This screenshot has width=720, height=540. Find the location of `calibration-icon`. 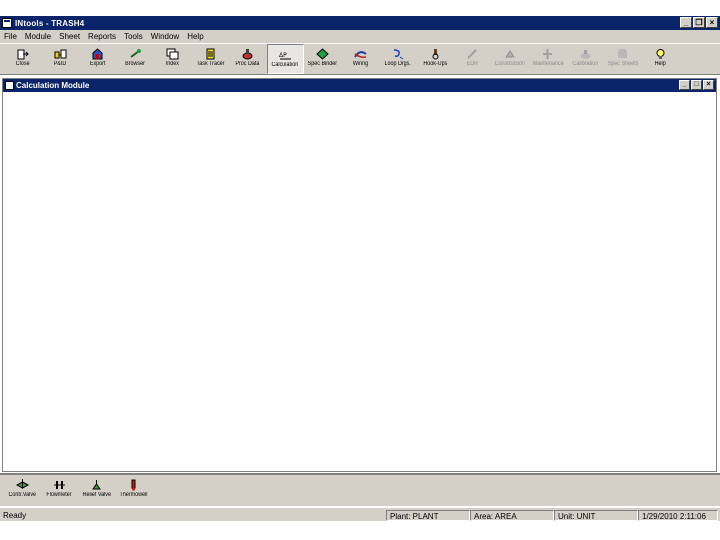

calibration-icon is located at coordinates (585, 53).